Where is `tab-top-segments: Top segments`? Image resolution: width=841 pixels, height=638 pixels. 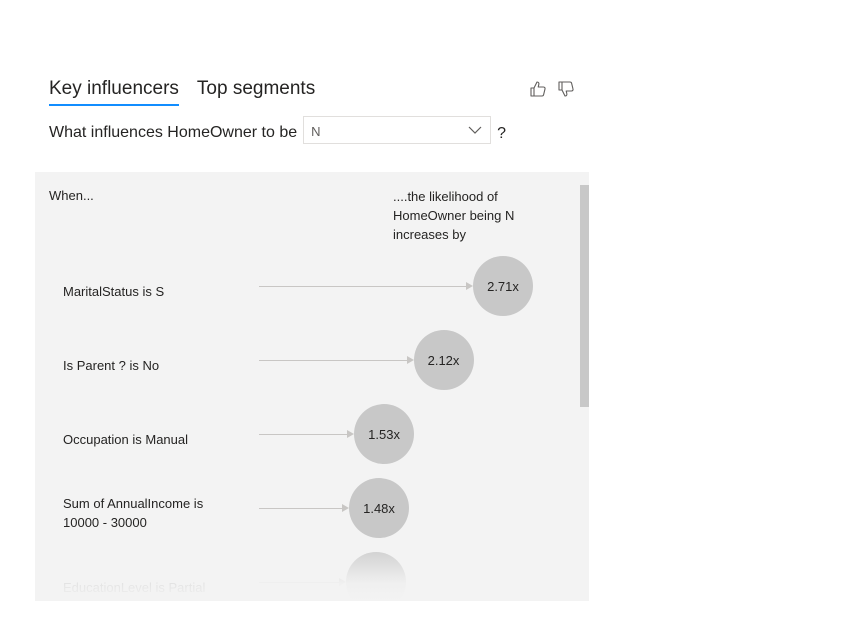
tab-top-segments: Top segments is located at coordinates (256, 92).